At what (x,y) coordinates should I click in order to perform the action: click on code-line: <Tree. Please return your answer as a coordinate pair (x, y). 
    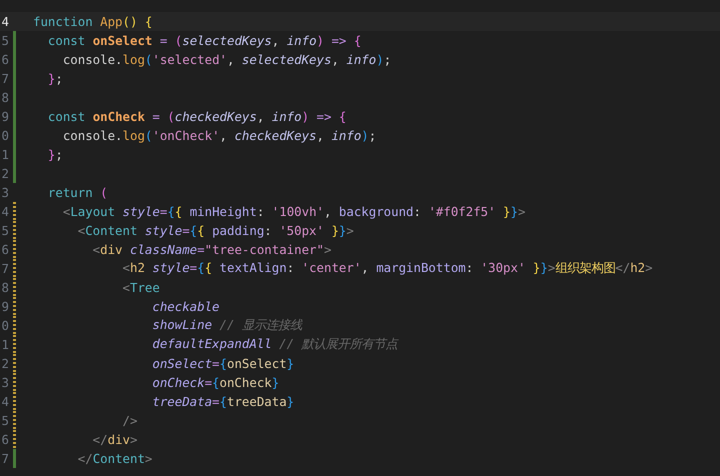
    Looking at the image, I should click on (141, 287).